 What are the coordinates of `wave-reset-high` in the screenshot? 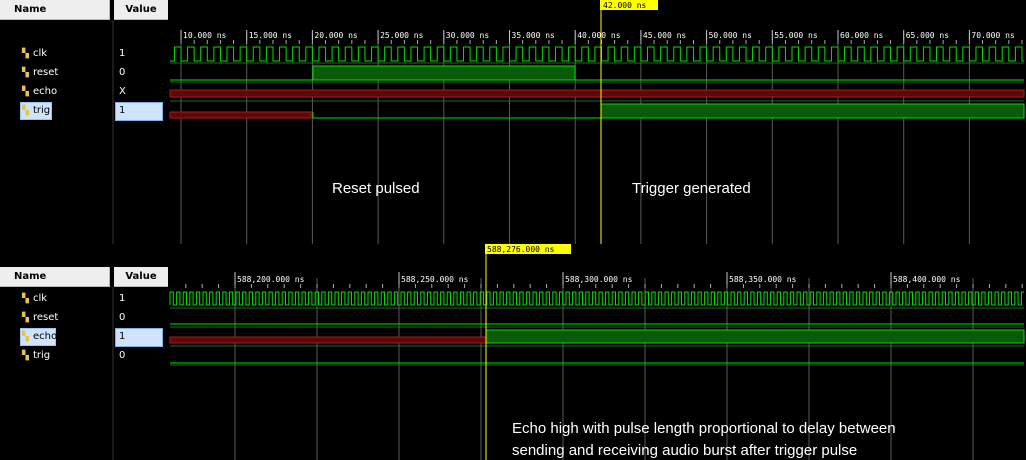 It's located at (444, 73).